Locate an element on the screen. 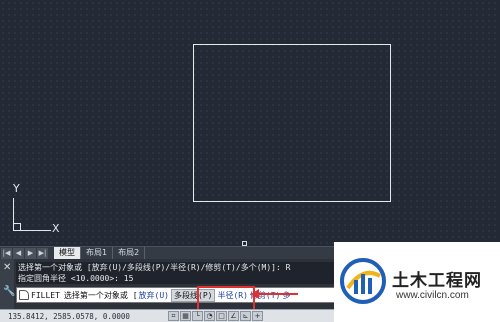 Image resolution: width=500 pixels, height=322 pixels. command-icon is located at coordinates (24, 295).